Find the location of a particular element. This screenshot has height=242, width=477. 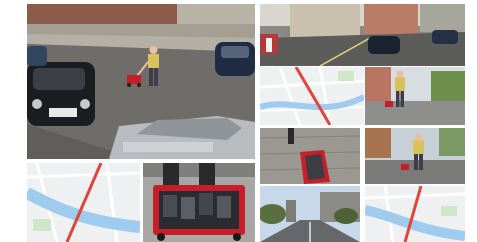

photo-man-wagon-street is located at coordinates (415, 156).